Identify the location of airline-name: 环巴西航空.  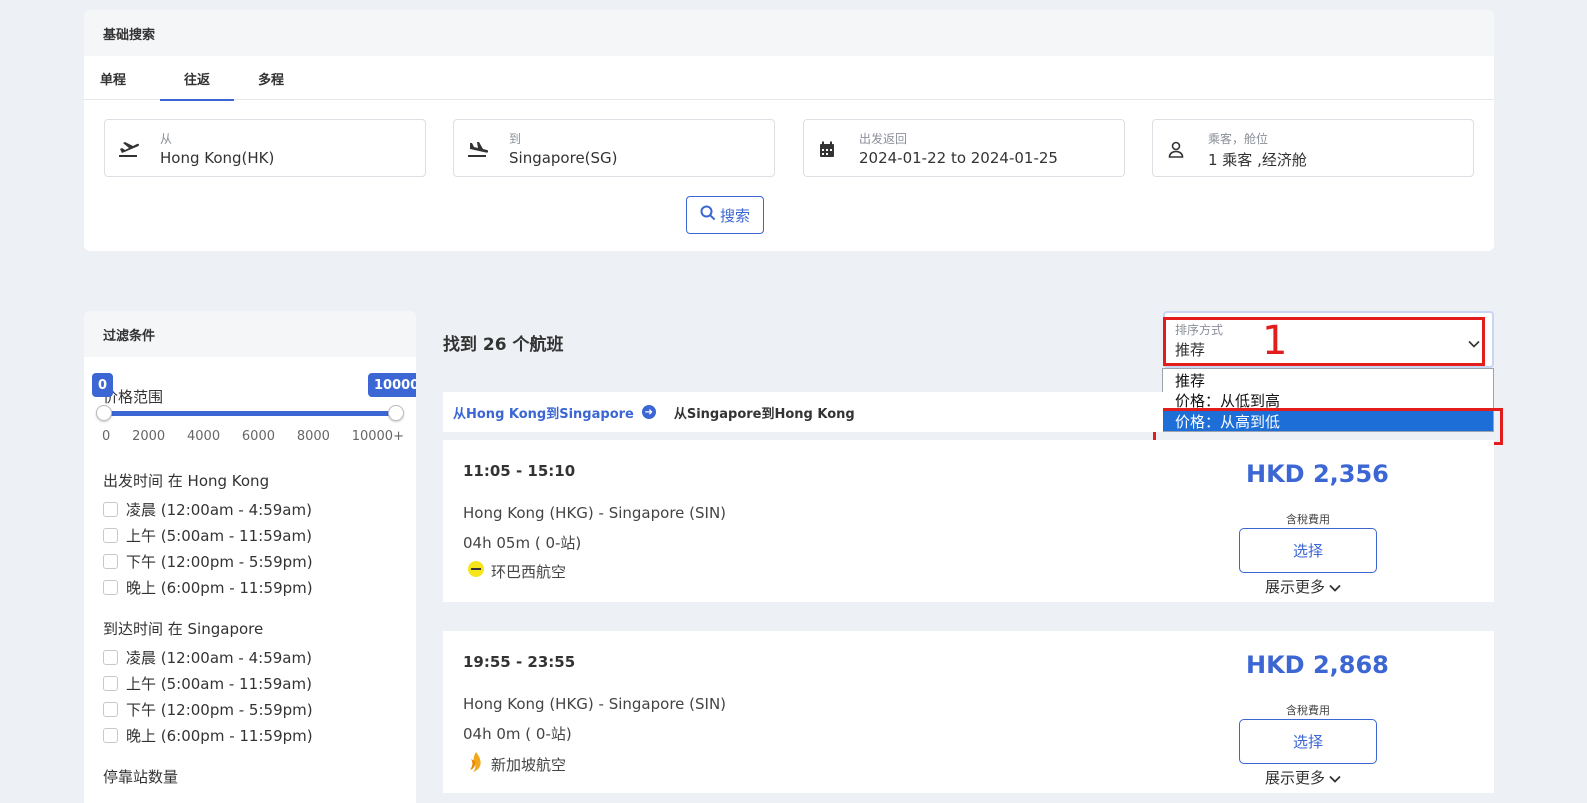
(529, 571).